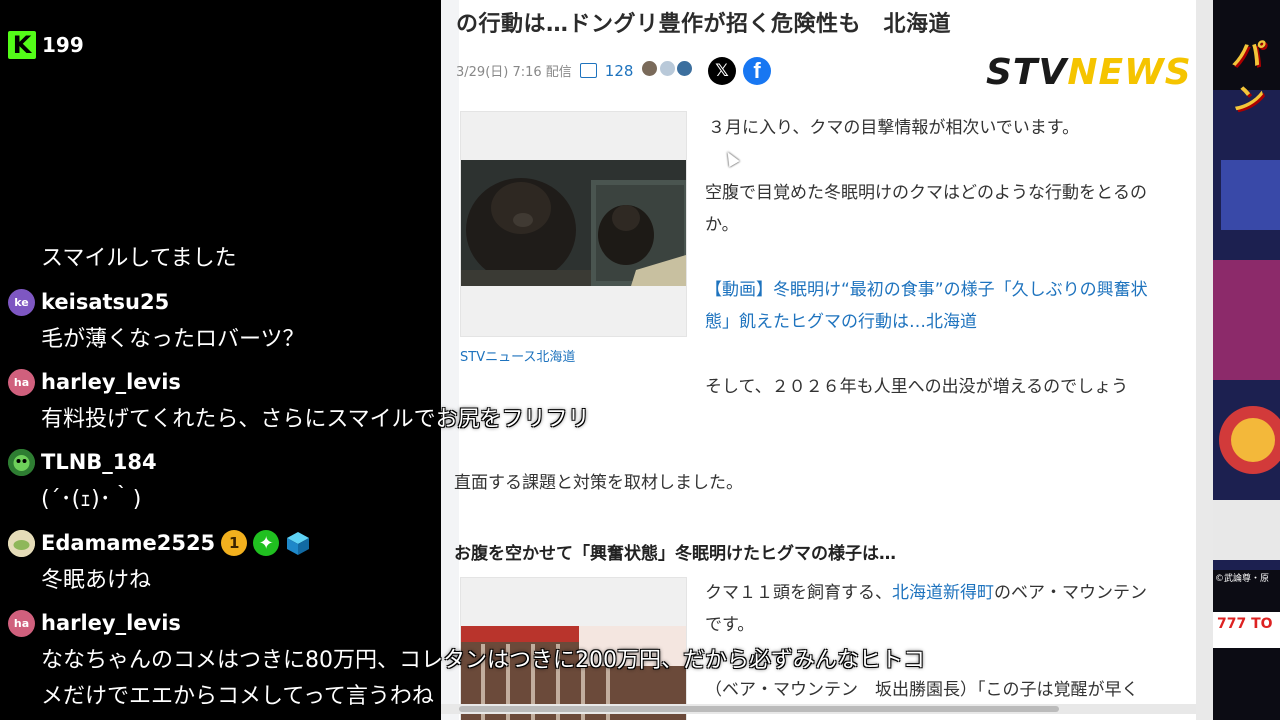 This screenshot has width=1280, height=720. I want to click on bear-photo, so click(573, 223).